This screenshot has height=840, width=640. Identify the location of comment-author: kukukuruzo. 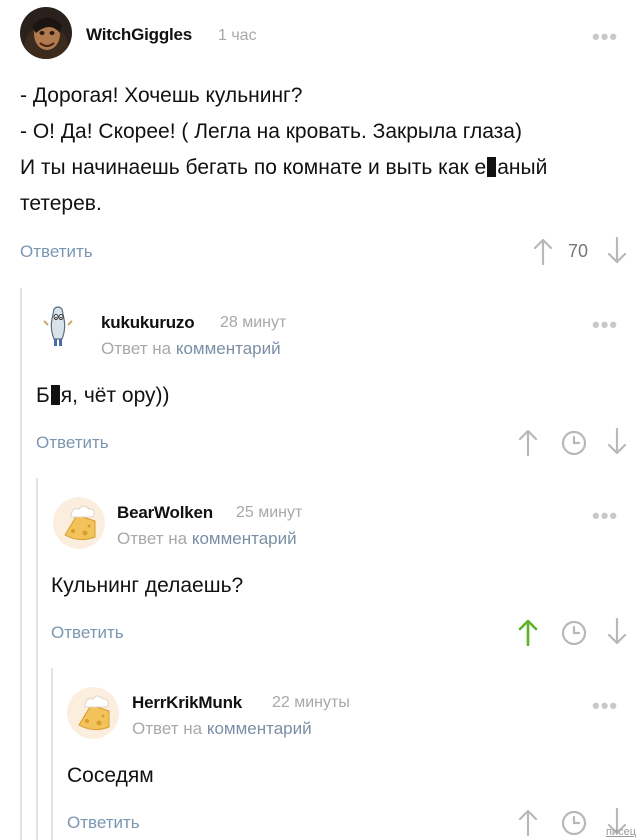
(148, 323).